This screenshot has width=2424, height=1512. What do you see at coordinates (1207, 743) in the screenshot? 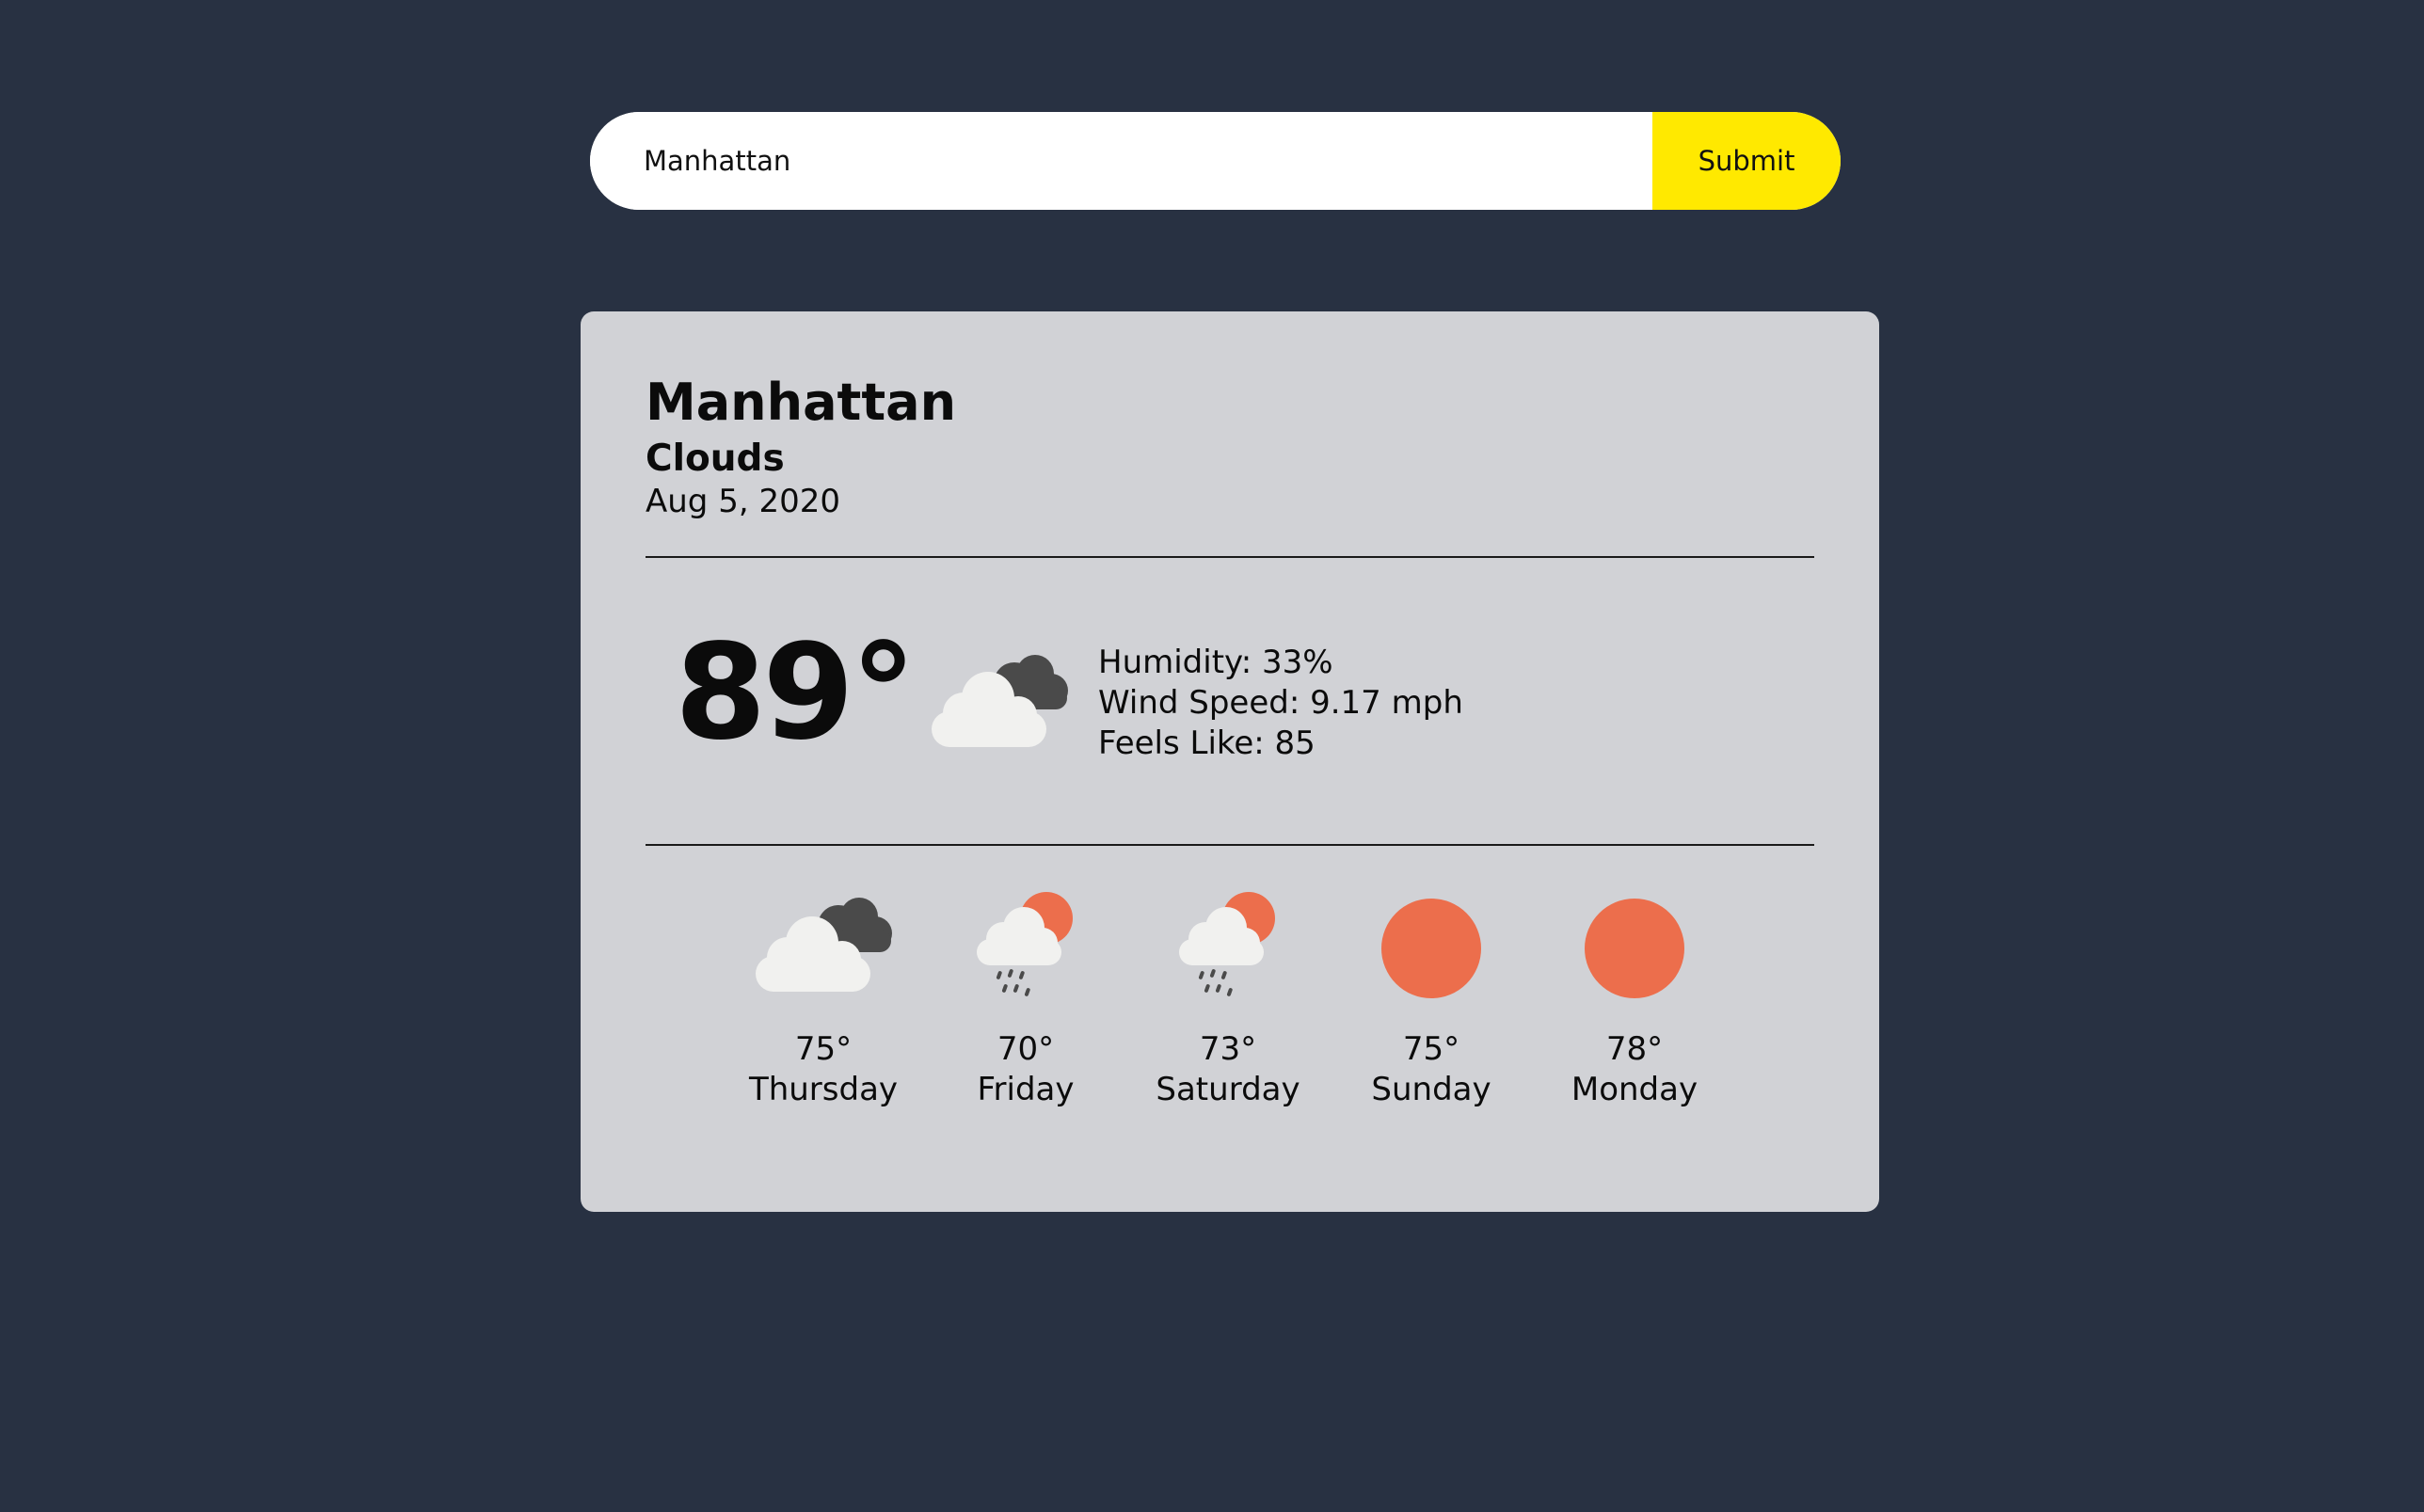
I see `feels-like-text: Feels Like: 85` at bounding box center [1207, 743].